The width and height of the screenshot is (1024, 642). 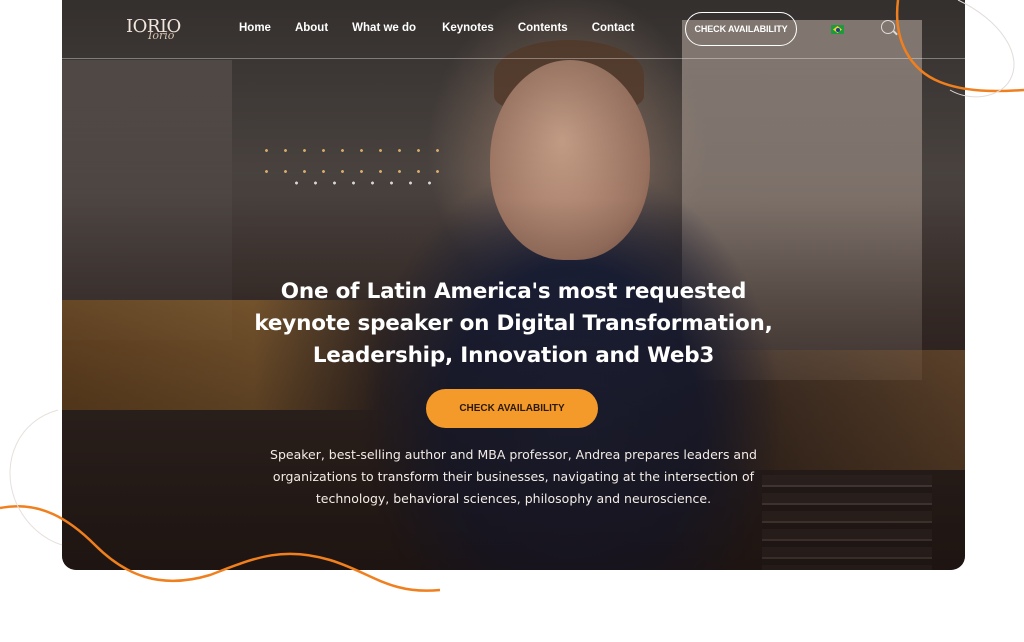 What do you see at coordinates (468, 28) in the screenshot?
I see `nav-keynotes: Keynotes` at bounding box center [468, 28].